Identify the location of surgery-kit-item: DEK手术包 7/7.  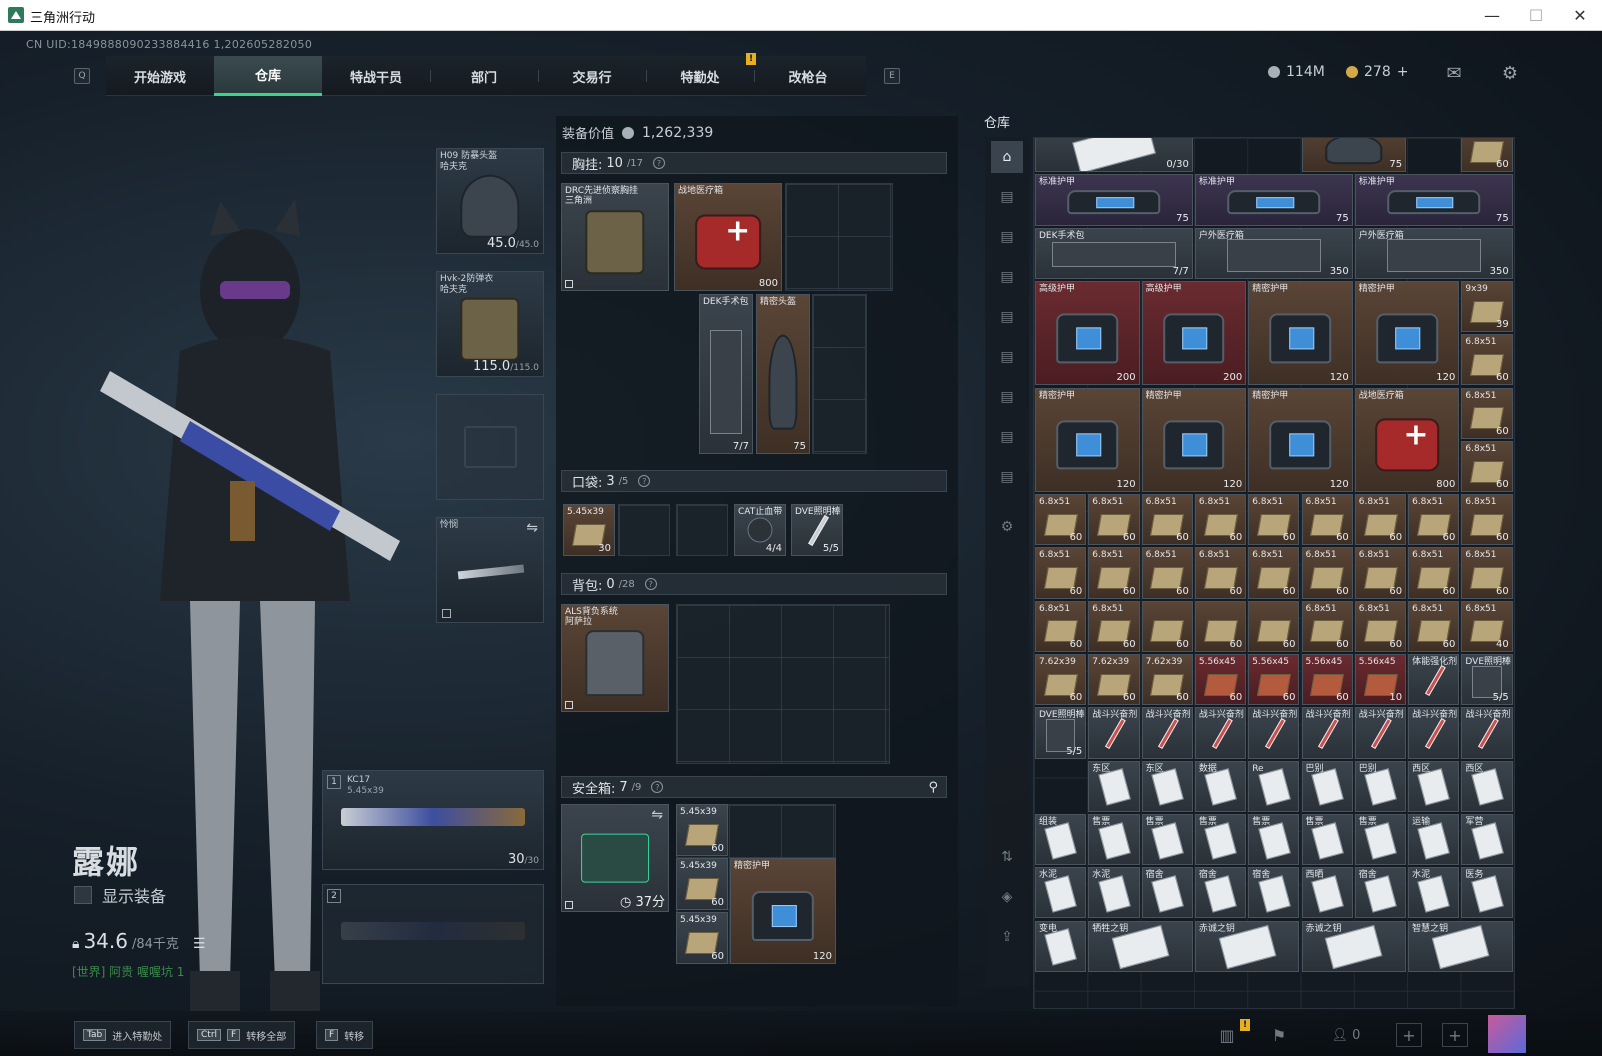
(726, 374).